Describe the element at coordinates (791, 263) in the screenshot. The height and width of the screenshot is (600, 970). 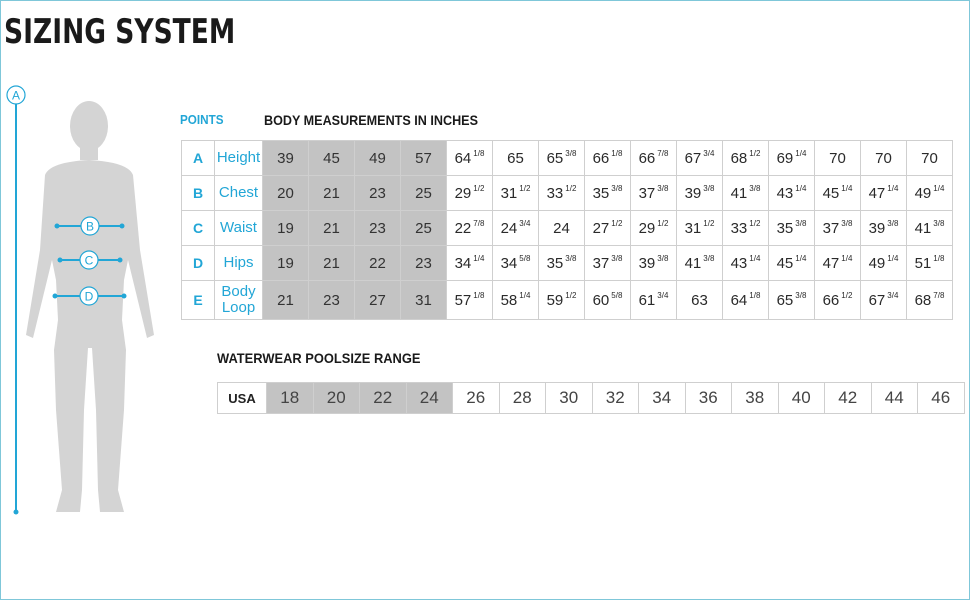
I see `measurement-cell: 45 1/4` at that location.